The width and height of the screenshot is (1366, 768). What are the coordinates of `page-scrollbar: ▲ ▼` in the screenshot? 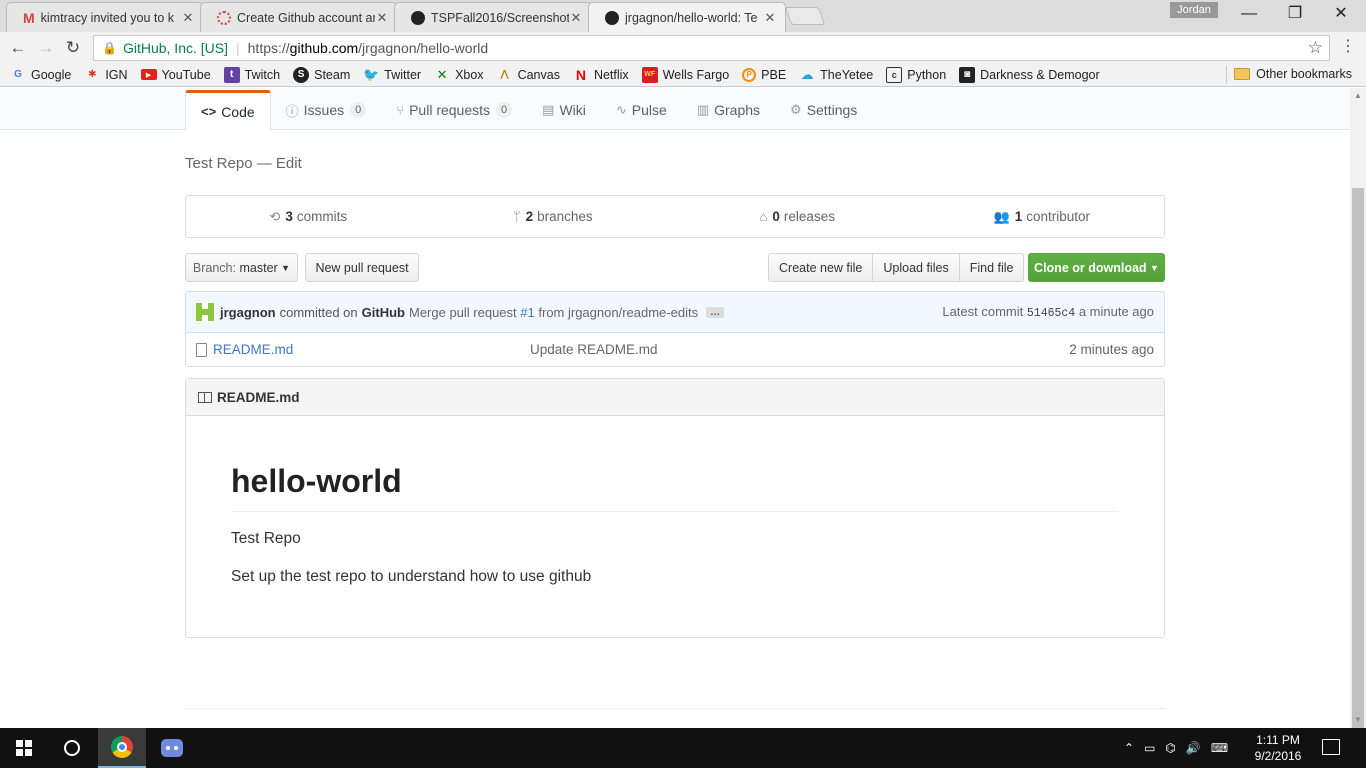 It's located at (1358, 414).